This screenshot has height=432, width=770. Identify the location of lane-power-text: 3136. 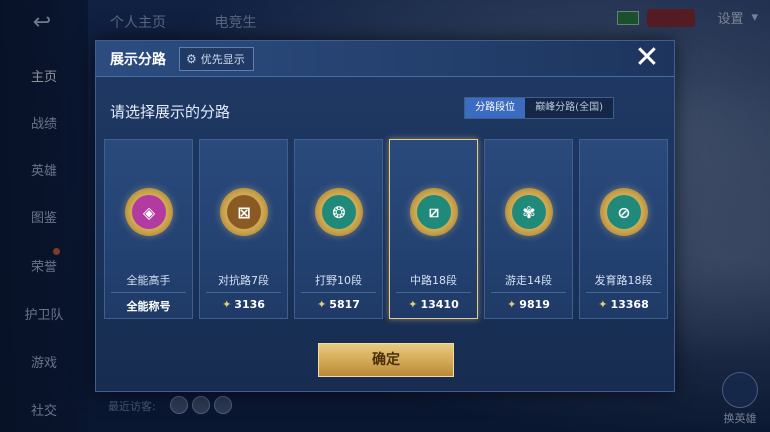
(249, 304).